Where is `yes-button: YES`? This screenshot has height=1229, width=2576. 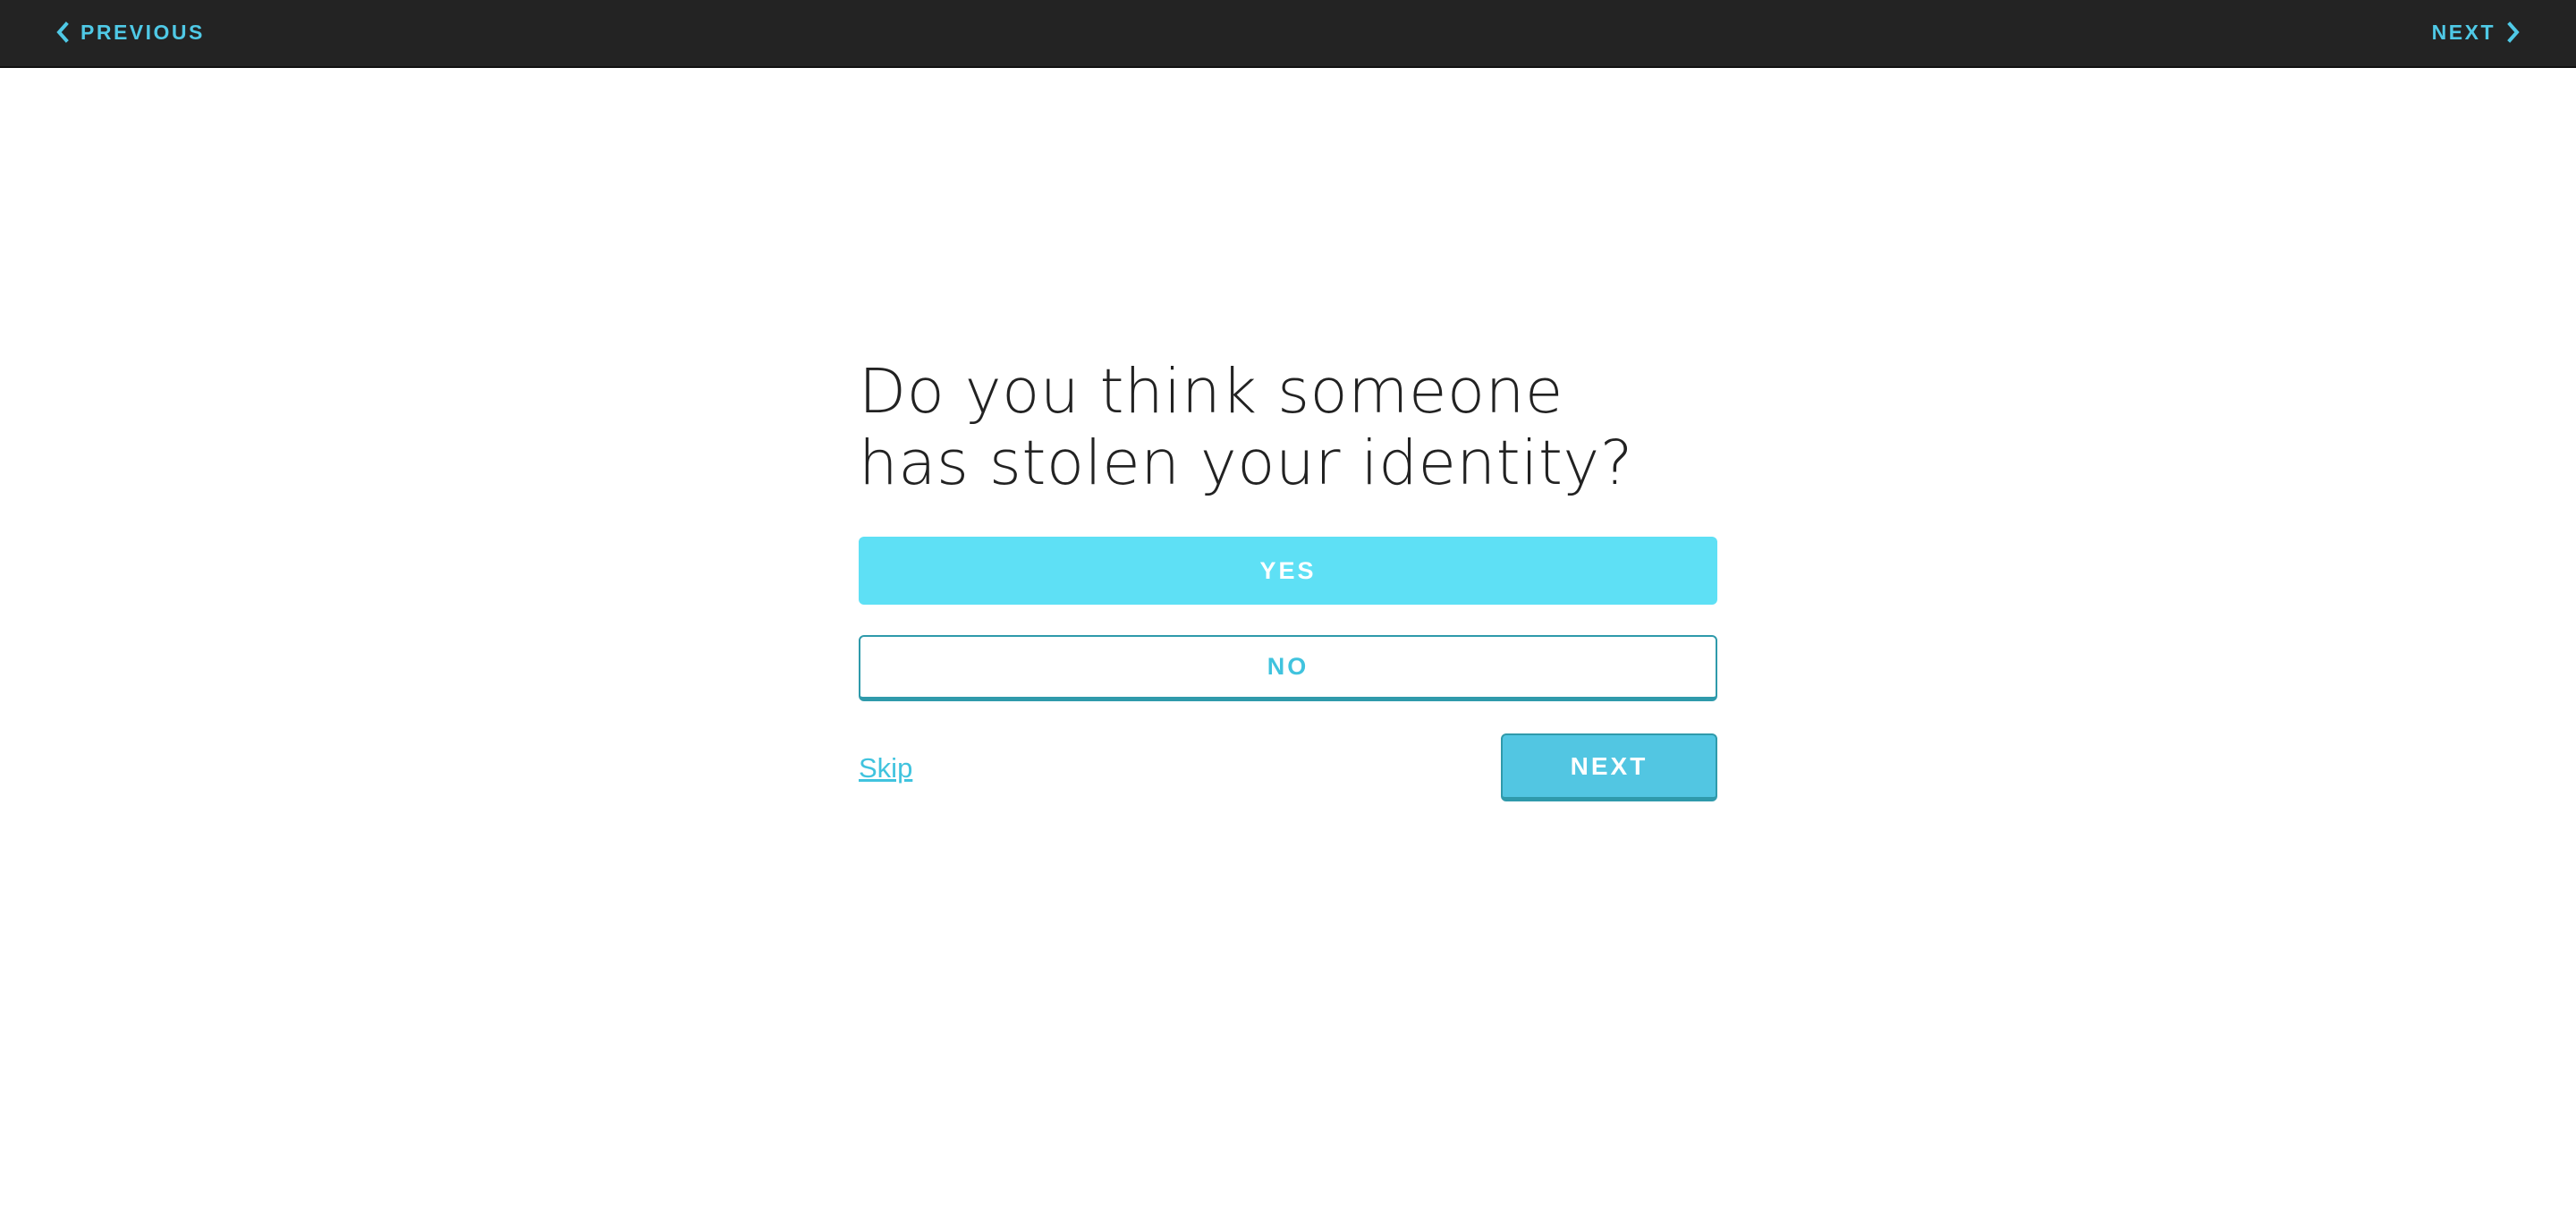
yes-button: YES is located at coordinates (1288, 571).